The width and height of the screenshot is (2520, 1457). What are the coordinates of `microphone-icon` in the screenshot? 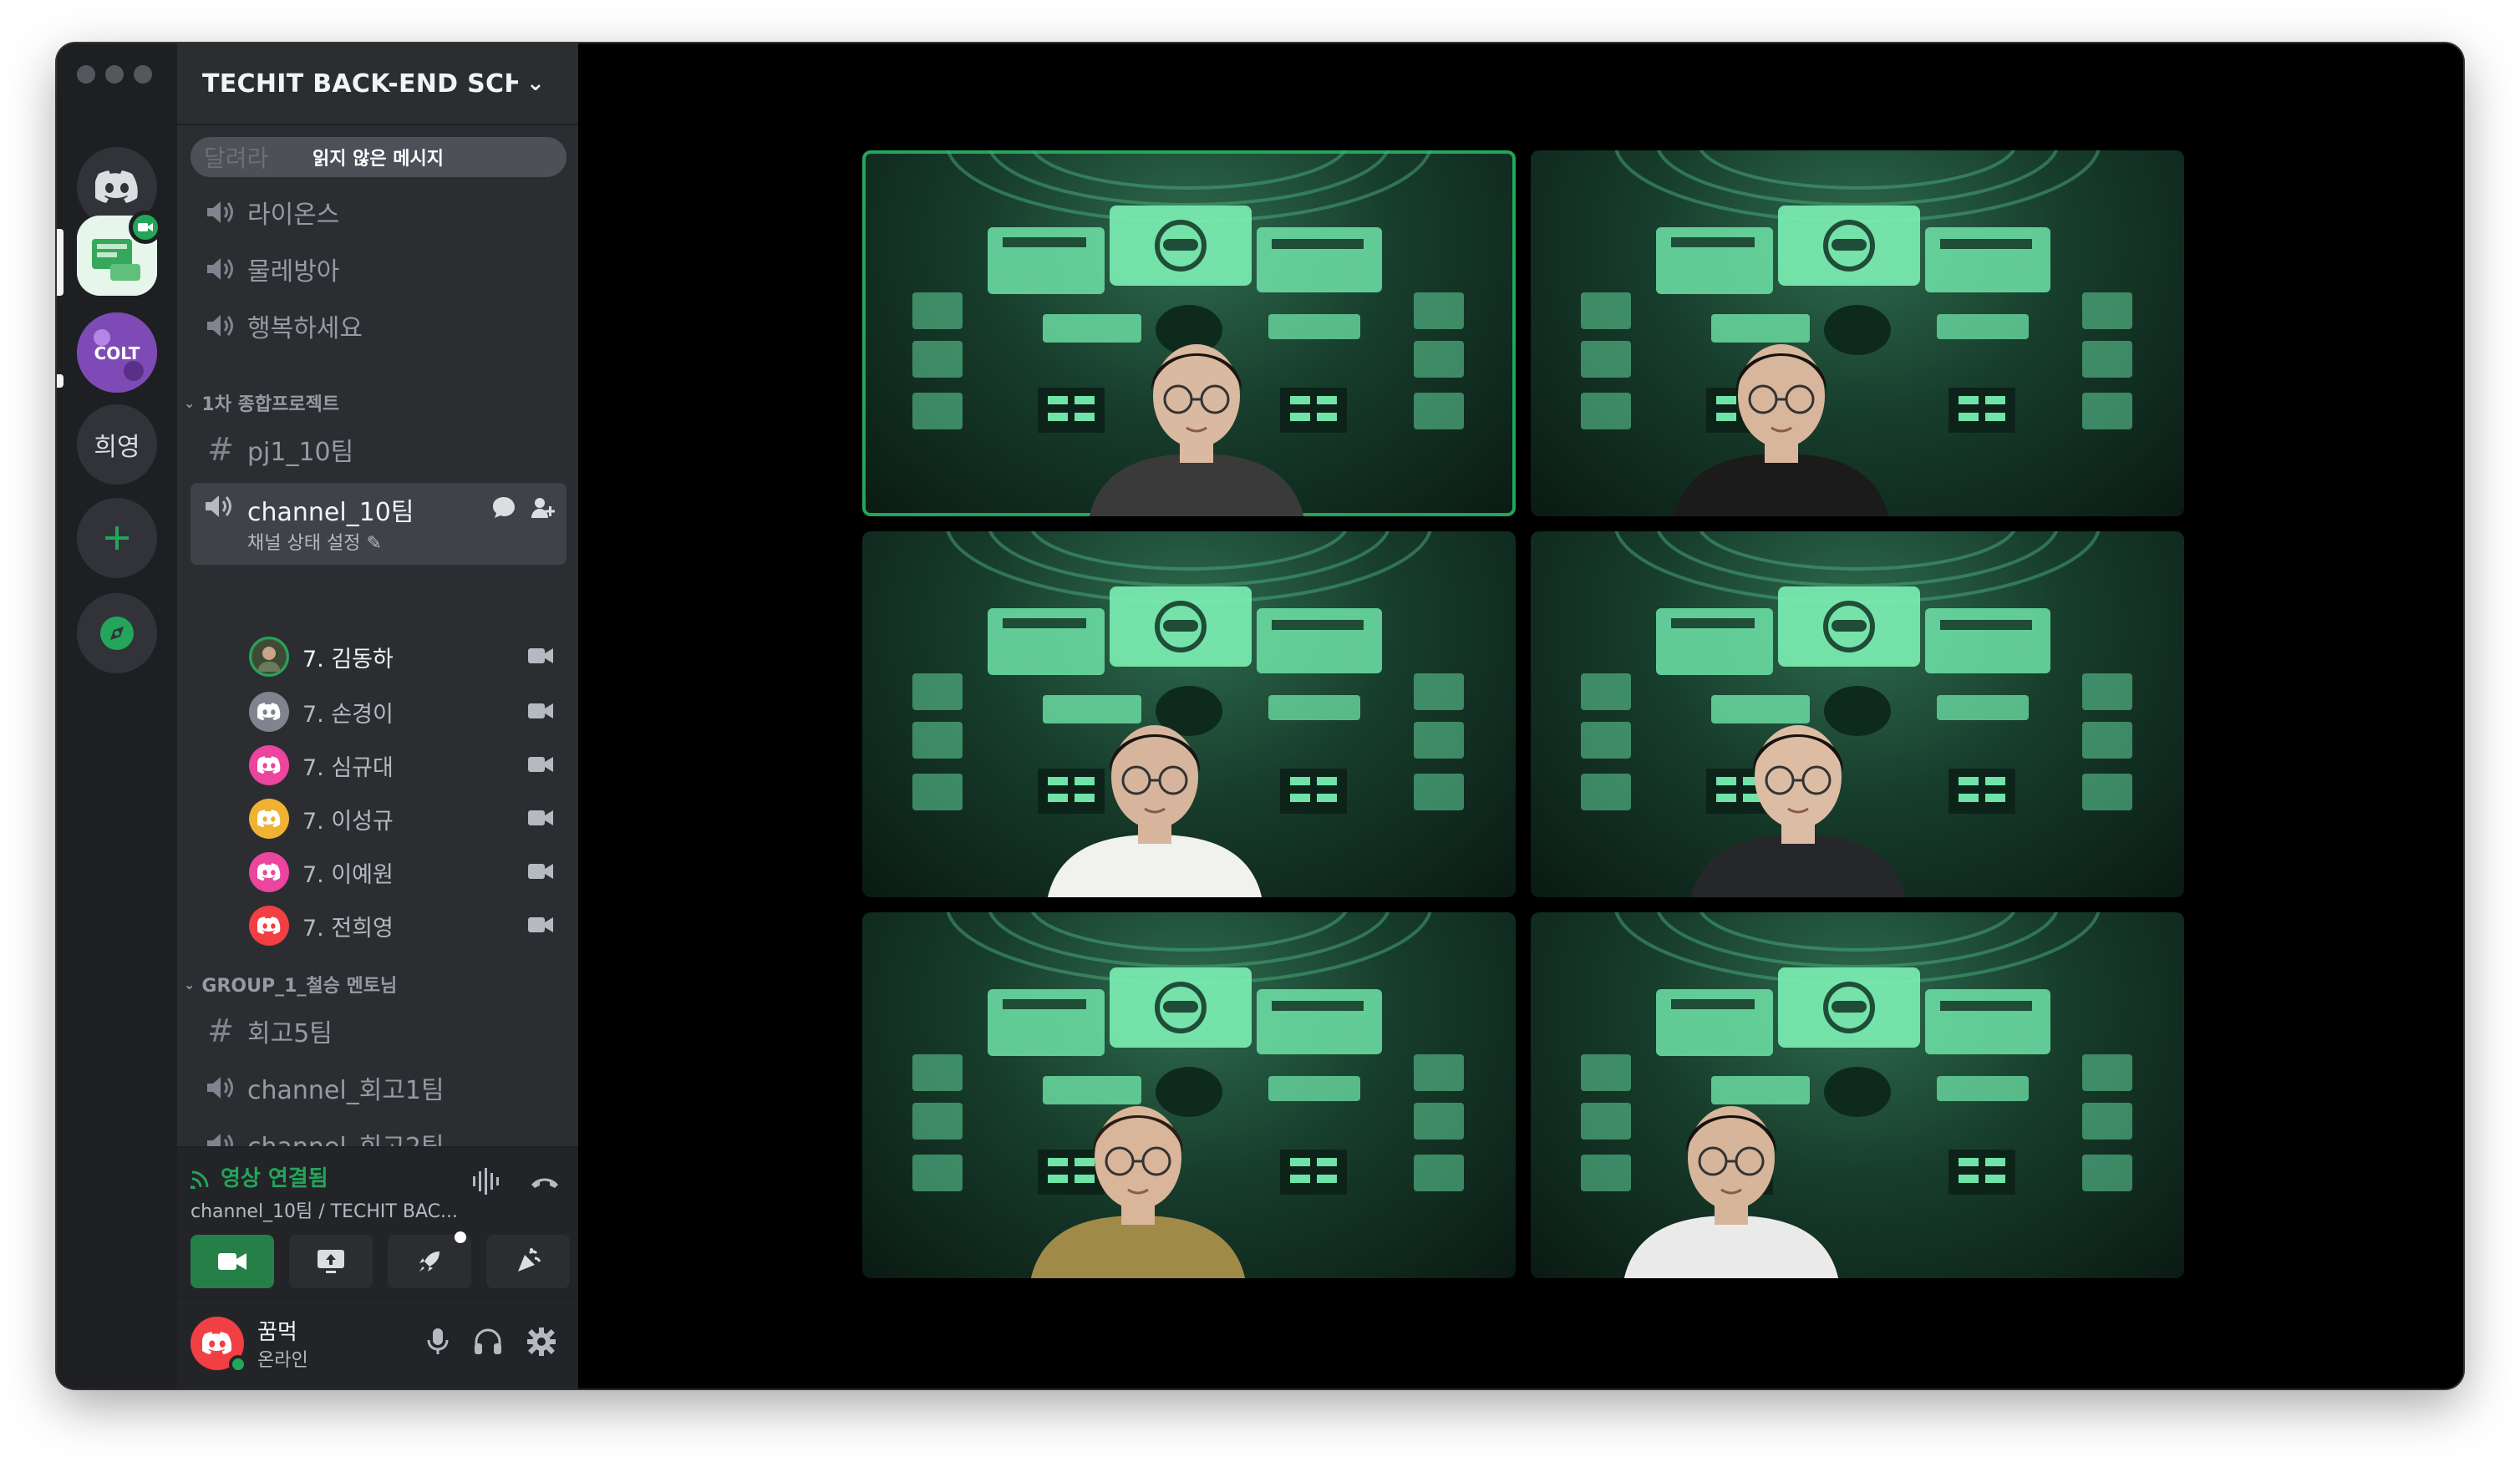 It's located at (438, 1342).